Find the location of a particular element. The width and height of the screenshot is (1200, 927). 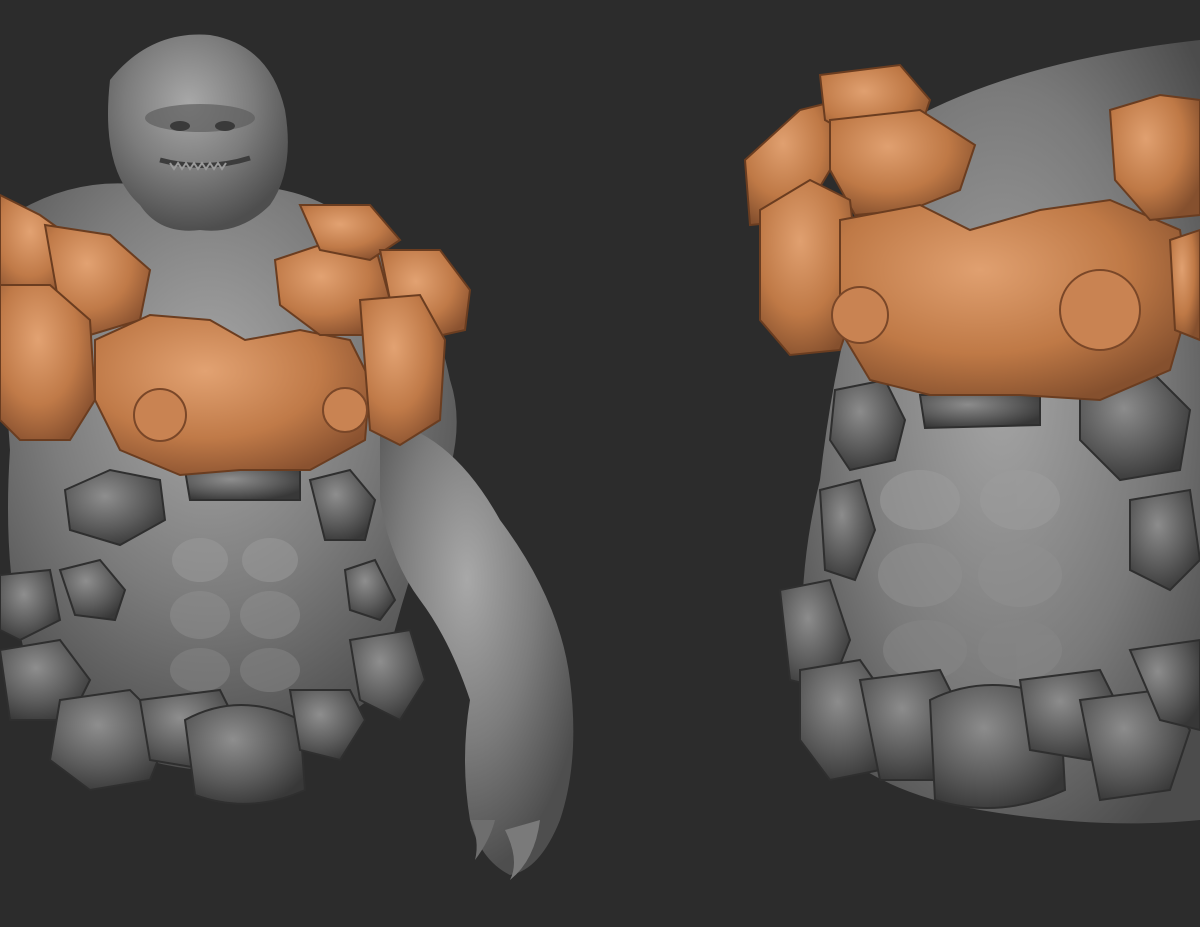

closeup-chest-socket-right is located at coordinates (1100, 310).